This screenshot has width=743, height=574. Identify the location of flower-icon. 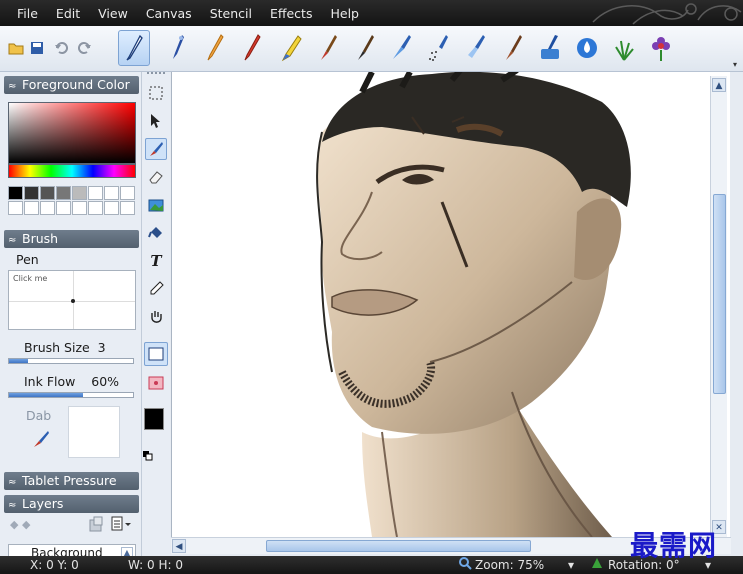
(661, 48).